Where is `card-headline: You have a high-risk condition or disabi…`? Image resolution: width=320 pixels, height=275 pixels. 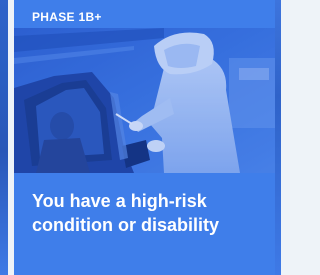 card-headline: You have a high-risk condition or disabi… is located at coordinates (126, 213).